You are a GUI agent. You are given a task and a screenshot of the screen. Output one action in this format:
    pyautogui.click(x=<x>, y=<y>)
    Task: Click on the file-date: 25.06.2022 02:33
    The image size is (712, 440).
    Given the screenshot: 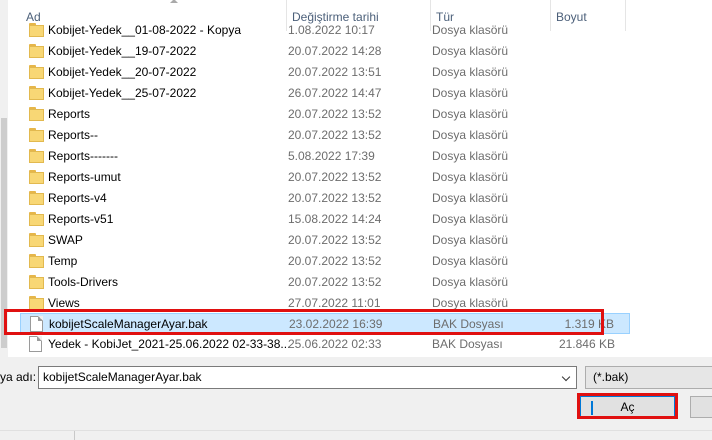 What is the action you would take?
    pyautogui.click(x=335, y=344)
    